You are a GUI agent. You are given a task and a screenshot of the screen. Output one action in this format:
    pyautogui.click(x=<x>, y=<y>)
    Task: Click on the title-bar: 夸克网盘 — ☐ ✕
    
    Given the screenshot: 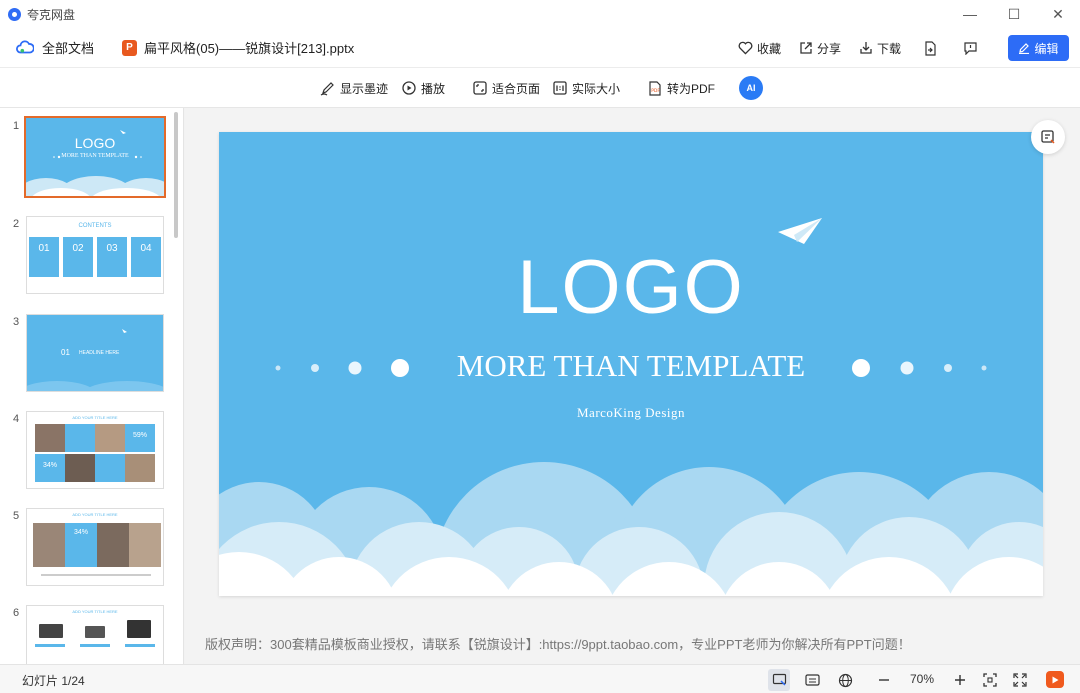 What is the action you would take?
    pyautogui.click(x=540, y=14)
    